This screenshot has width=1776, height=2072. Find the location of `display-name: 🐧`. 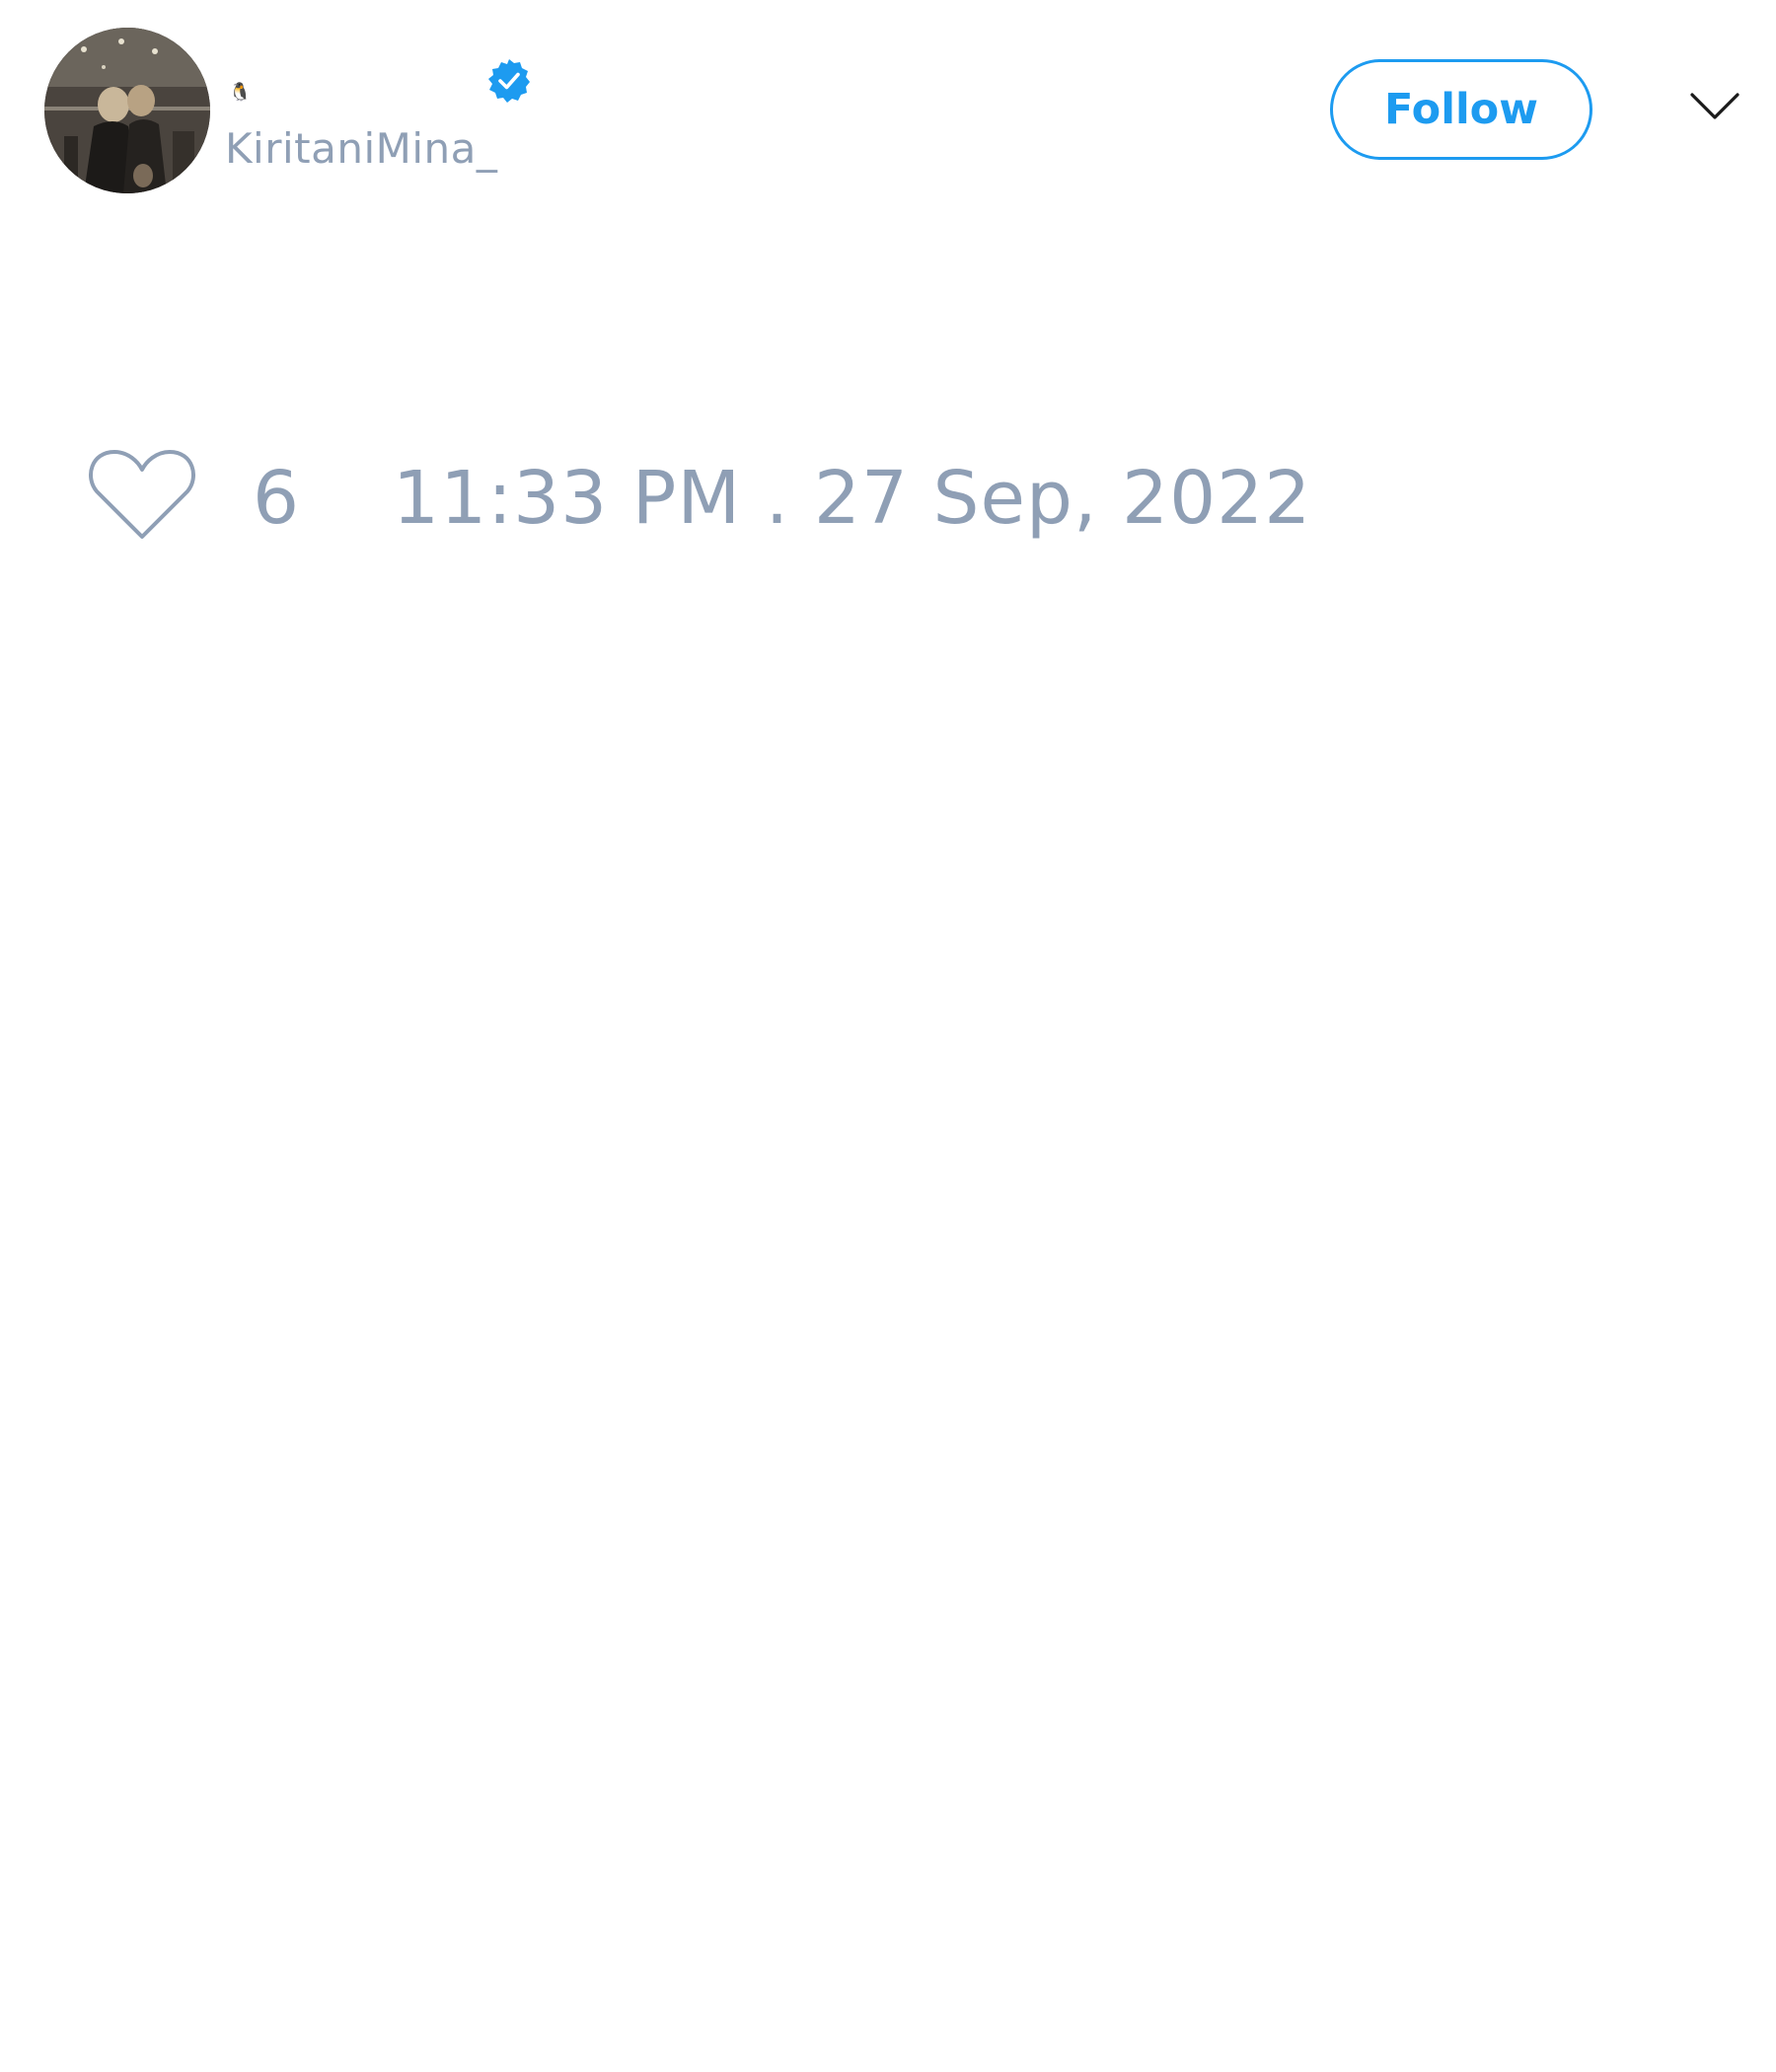

display-name: 🐧 is located at coordinates (240, 93).